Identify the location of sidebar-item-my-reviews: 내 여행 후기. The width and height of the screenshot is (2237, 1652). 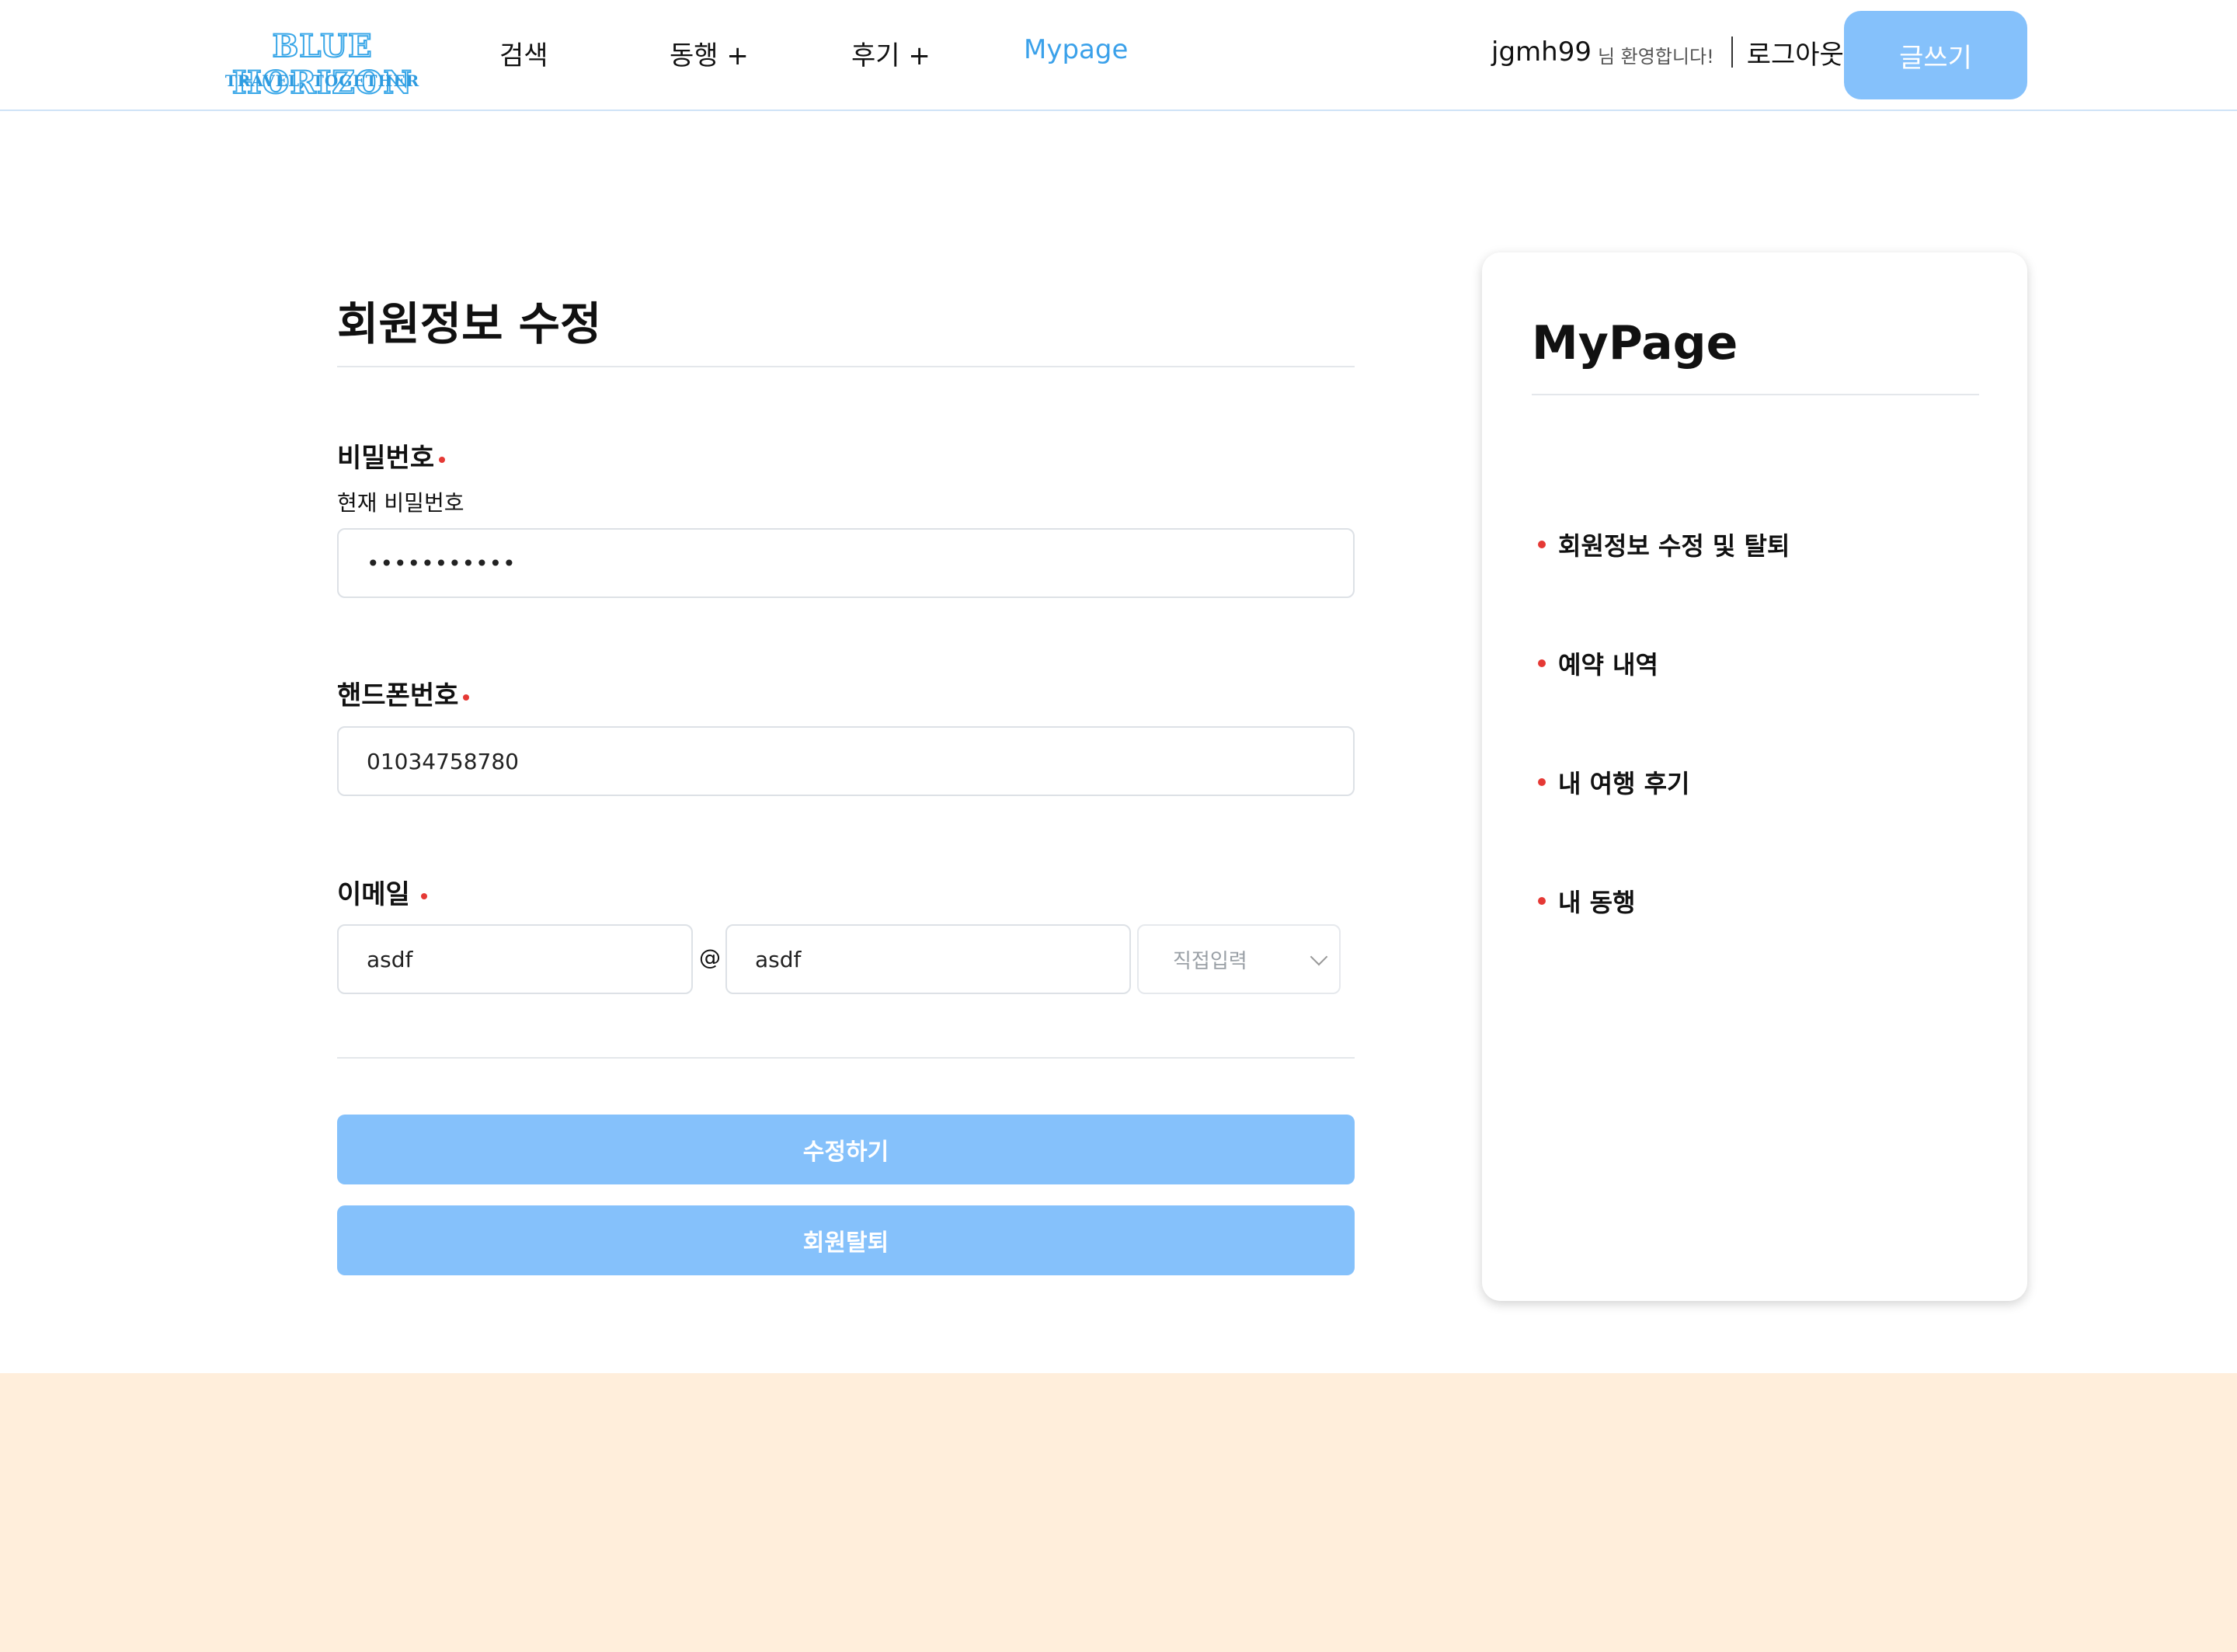
(1610, 782).